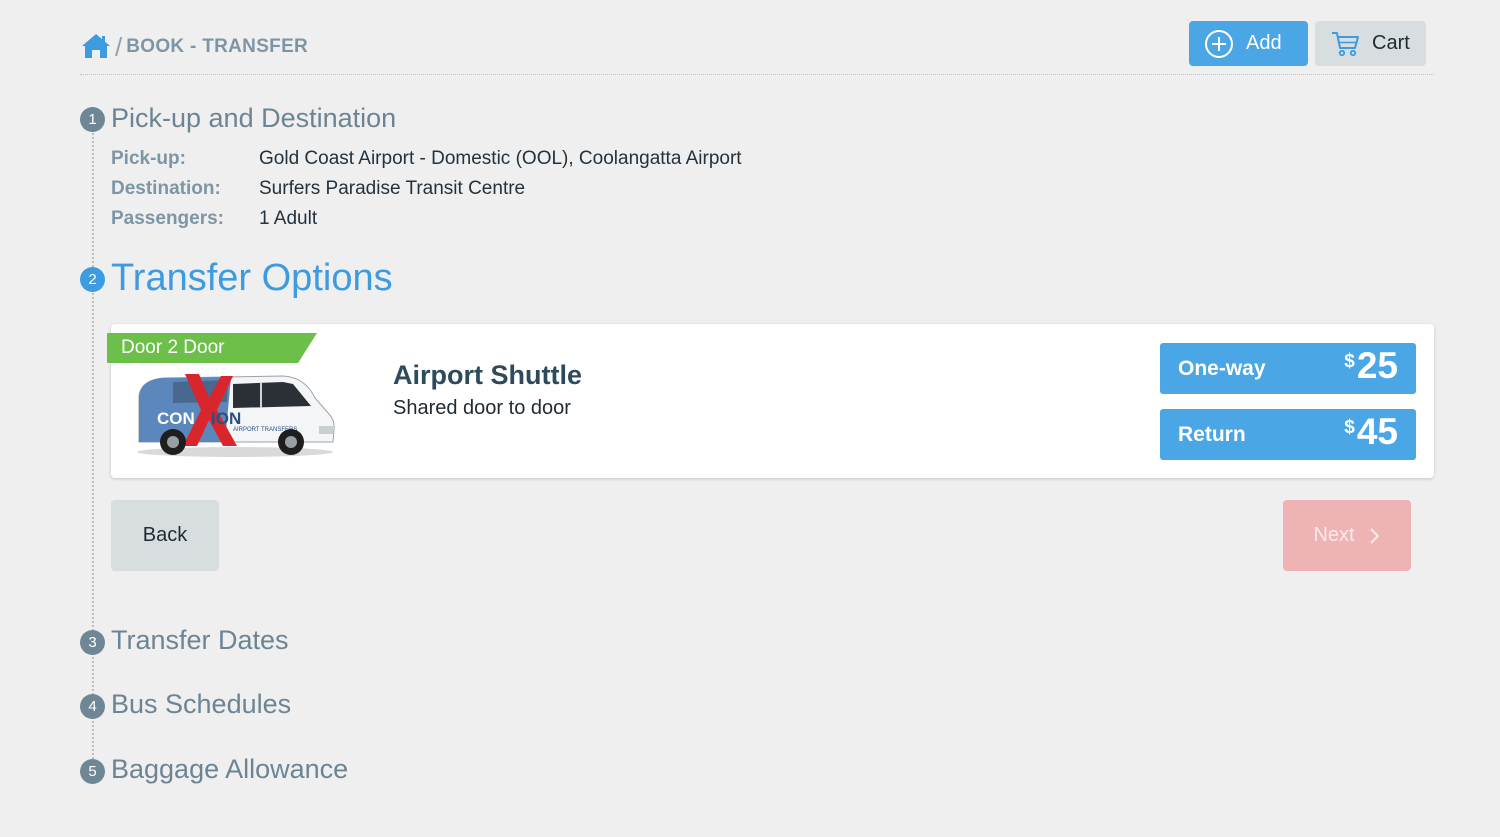 This screenshot has width=1500, height=837. I want to click on shuttle-van-image: CON ION AIRPORT TRANSFERS, so click(235, 414).